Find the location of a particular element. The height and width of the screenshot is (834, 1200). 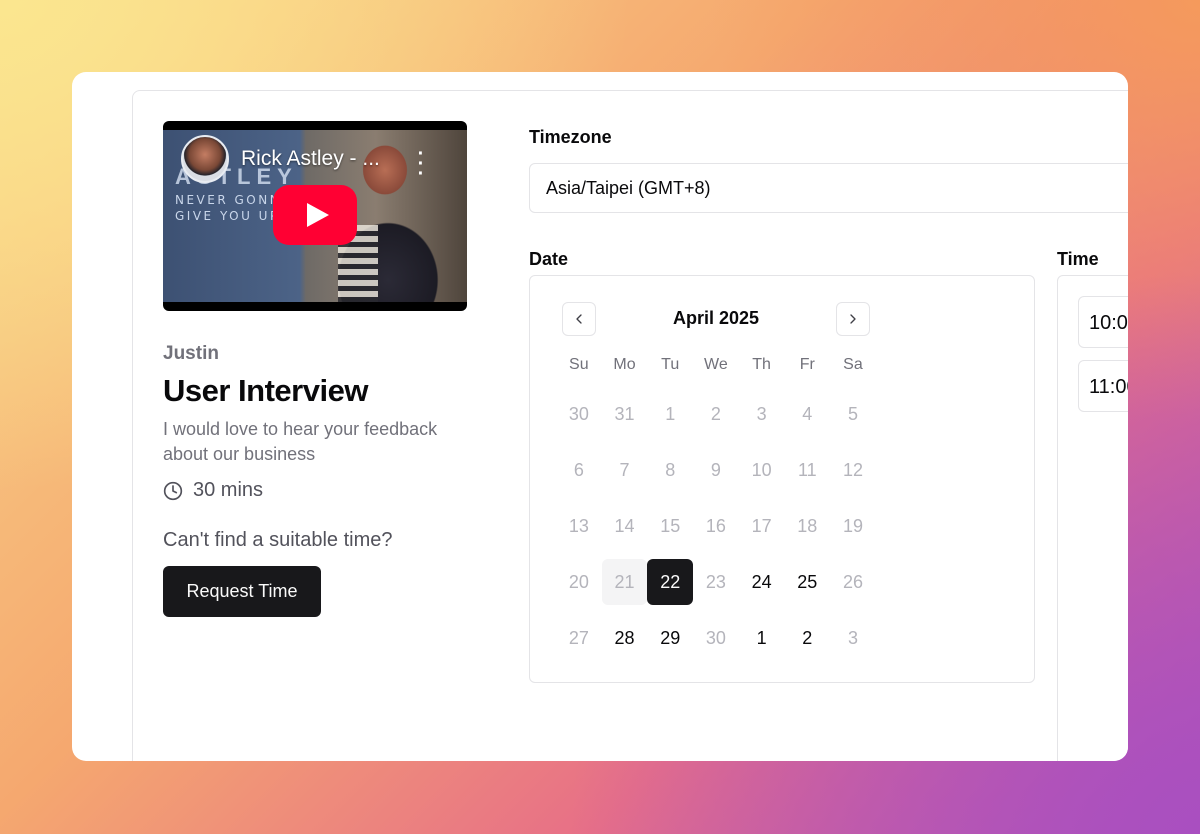

youtube-play-icon is located at coordinates (315, 215).